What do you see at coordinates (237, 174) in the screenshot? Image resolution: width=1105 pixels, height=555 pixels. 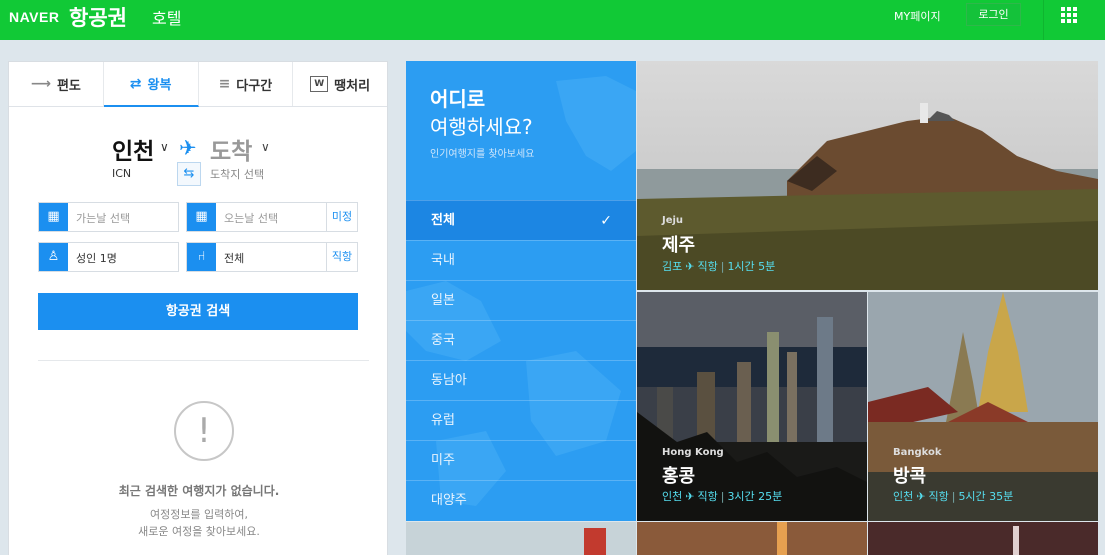 I see `arrival-select-hint: 도착지 선택` at bounding box center [237, 174].